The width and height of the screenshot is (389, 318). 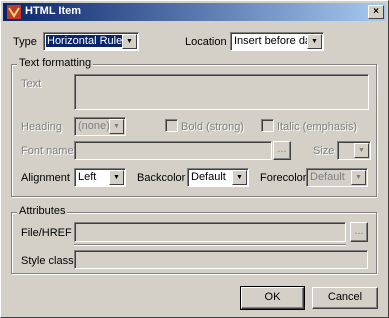 I want to click on backcolor-select: Default ▼, so click(x=218, y=177).